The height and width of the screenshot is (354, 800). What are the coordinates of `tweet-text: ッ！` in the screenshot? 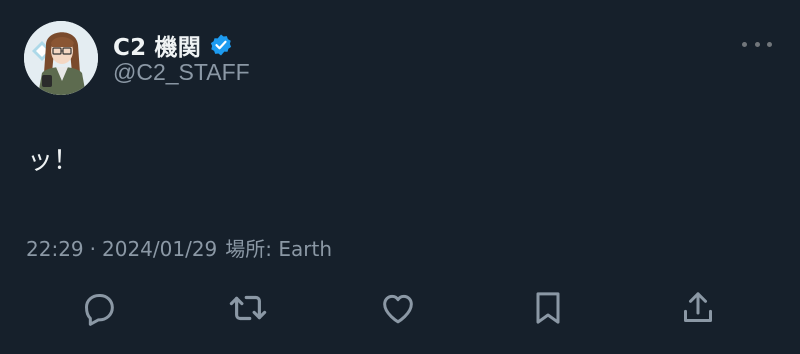 It's located at (53, 161).